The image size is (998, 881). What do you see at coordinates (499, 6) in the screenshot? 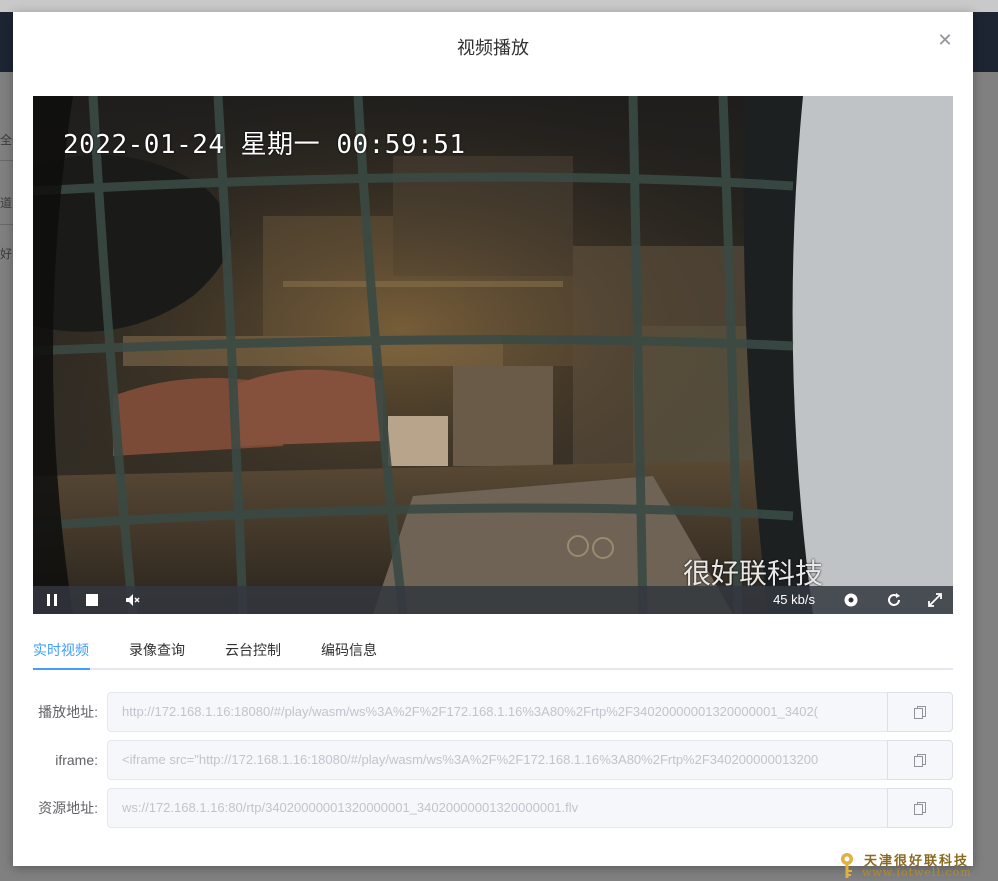
I see `browser-top-strip` at bounding box center [499, 6].